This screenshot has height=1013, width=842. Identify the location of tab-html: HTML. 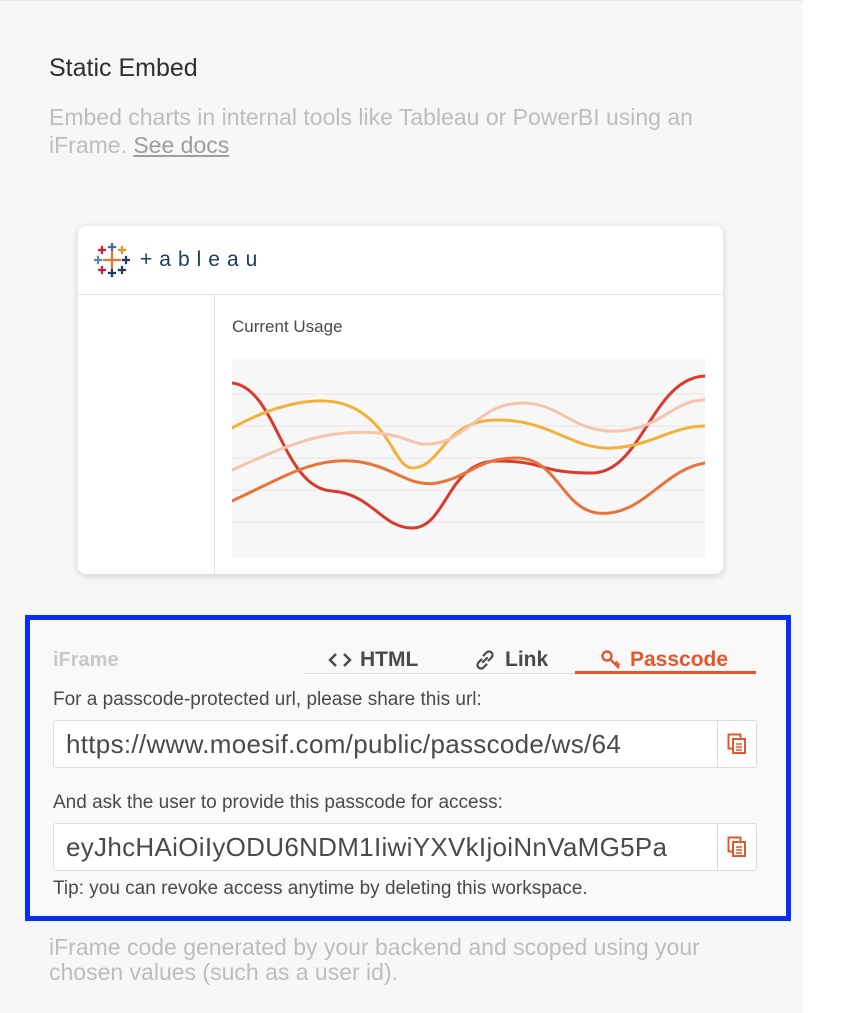
(373, 660).